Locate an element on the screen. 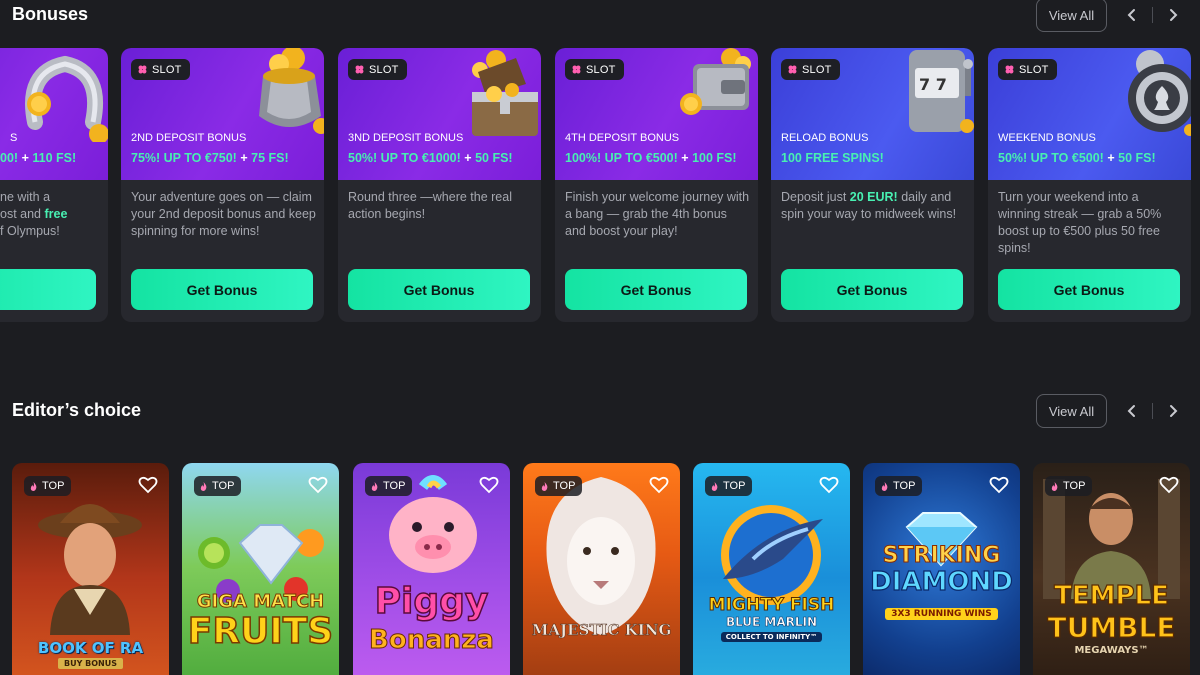 The width and height of the screenshot is (1200, 675). game-logo-tagline: COLLECT TO INFINITY™ is located at coordinates (771, 637).